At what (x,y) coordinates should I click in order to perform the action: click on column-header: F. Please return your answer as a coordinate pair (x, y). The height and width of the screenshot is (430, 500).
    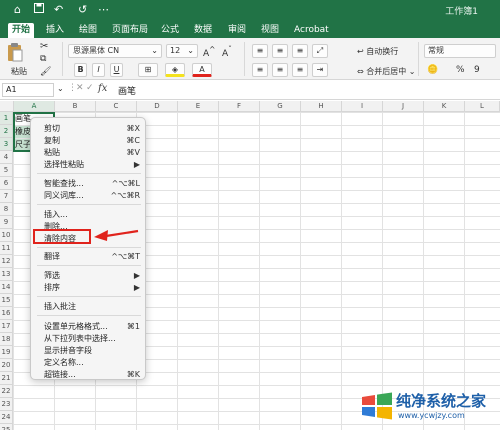
    Looking at the image, I should click on (239, 106).